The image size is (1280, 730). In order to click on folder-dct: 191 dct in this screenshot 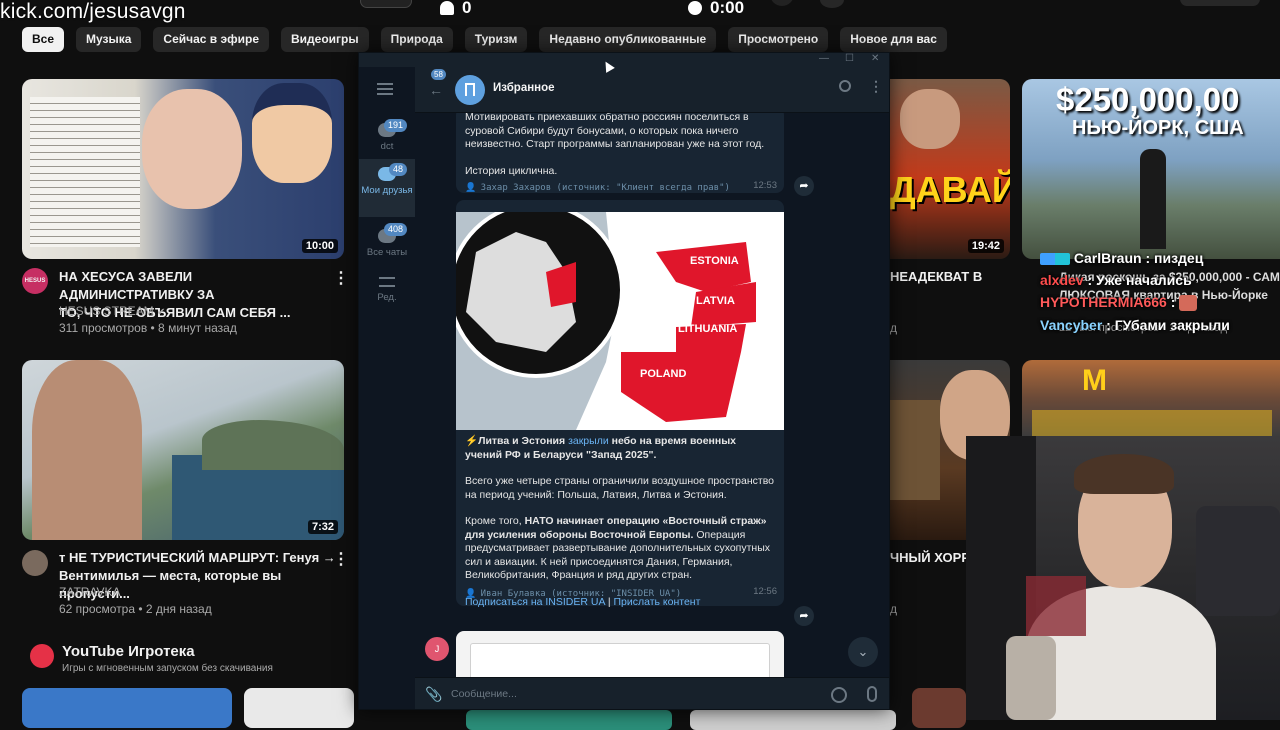, I will do `click(387, 138)`.